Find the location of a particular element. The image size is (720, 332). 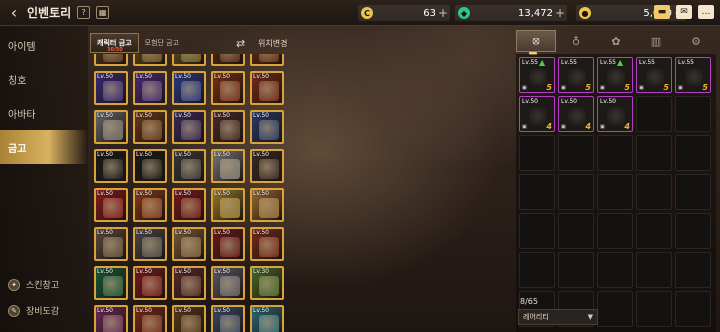

tab-vault-1: 모험단 금고 is located at coordinates (162, 43).